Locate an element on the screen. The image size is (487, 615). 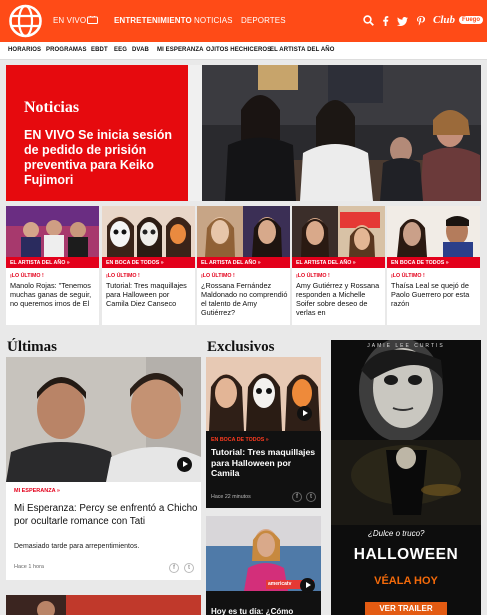
subnav-eeg: EEG is located at coordinates (120, 50).